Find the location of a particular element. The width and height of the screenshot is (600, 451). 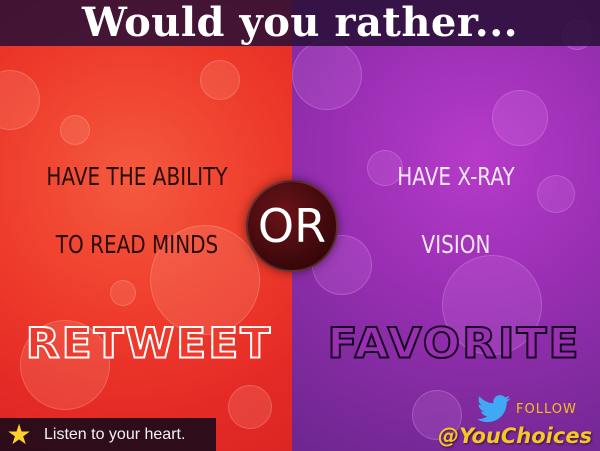

left-option-line-1: HAVE THE ABILITY is located at coordinates (137, 176).